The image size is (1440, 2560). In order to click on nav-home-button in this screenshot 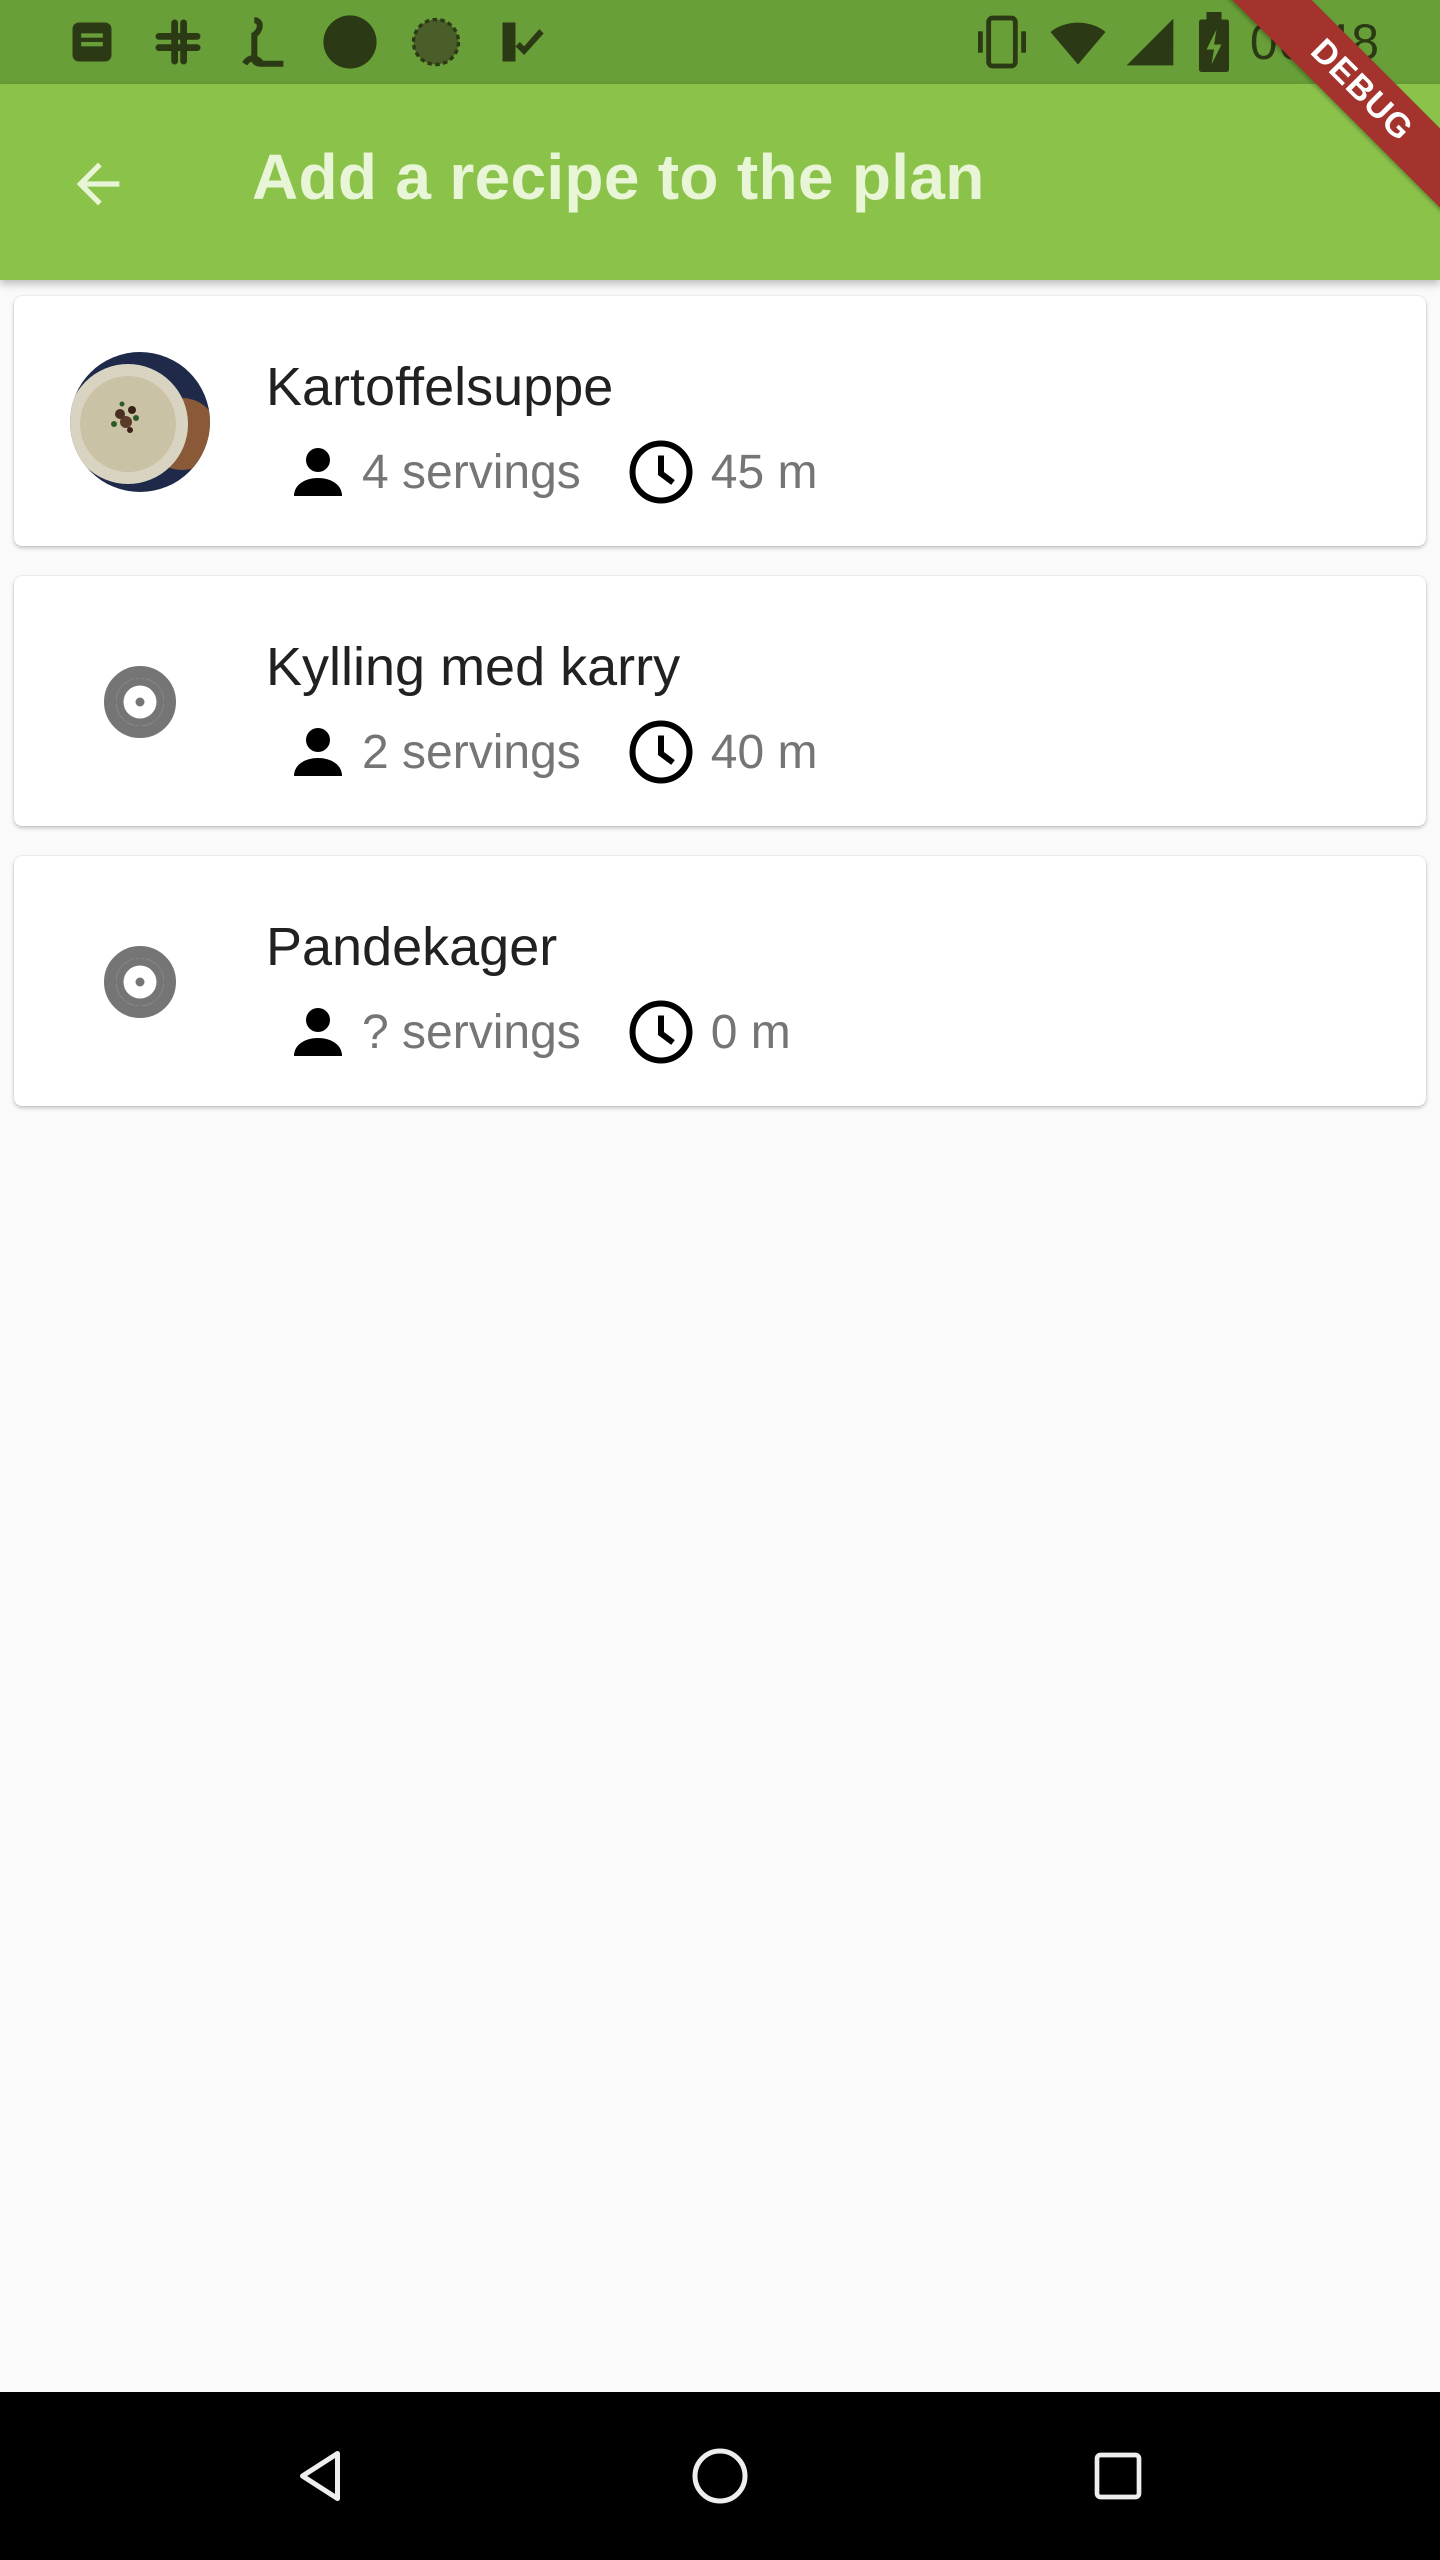, I will do `click(720, 2476)`.